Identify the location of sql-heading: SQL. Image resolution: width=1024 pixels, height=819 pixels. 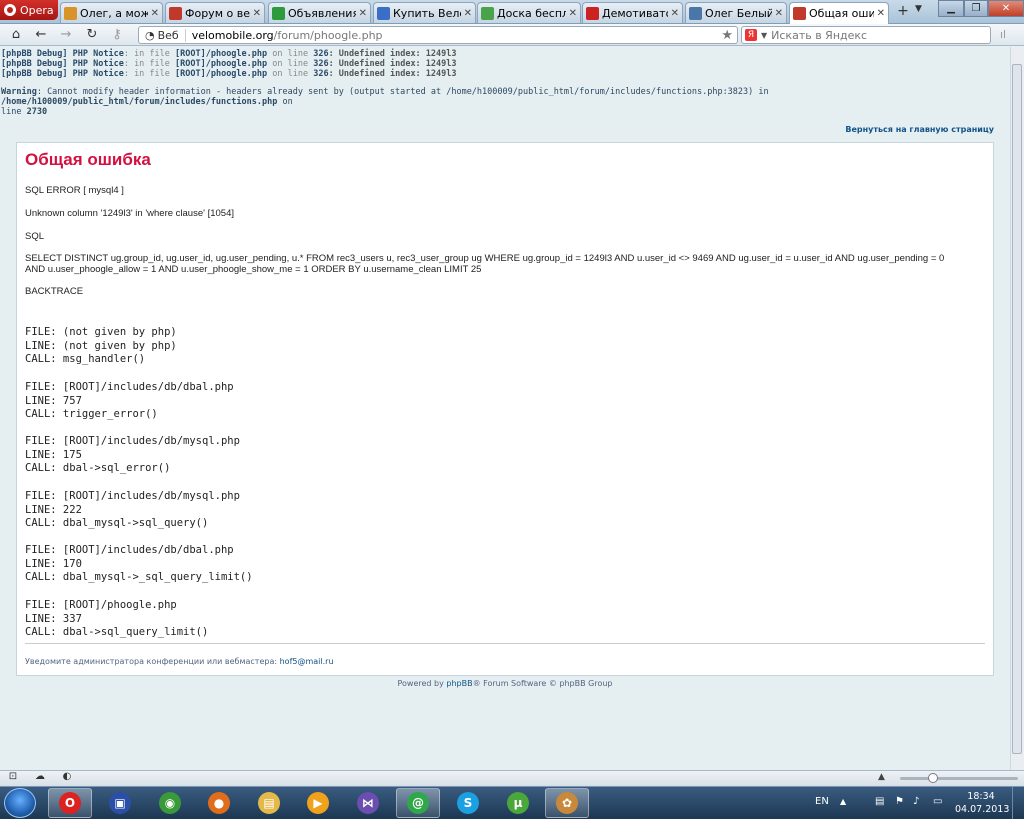
(35, 236).